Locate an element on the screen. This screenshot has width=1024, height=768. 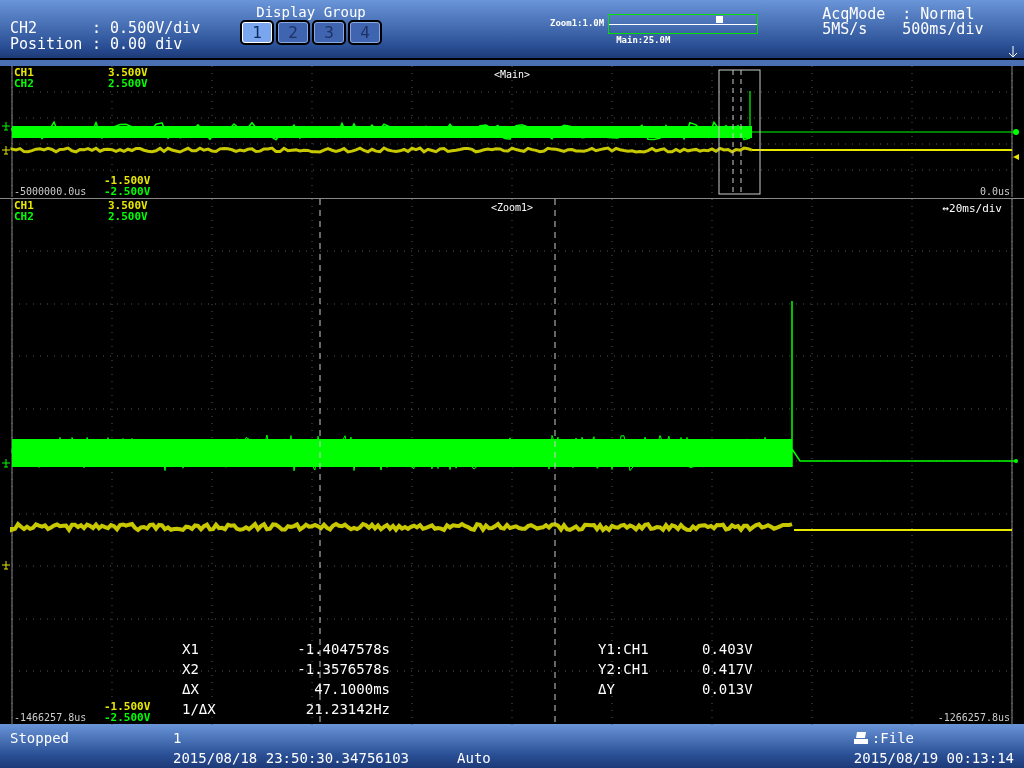
cursor-value: 0.417V is located at coordinates (728, 669).